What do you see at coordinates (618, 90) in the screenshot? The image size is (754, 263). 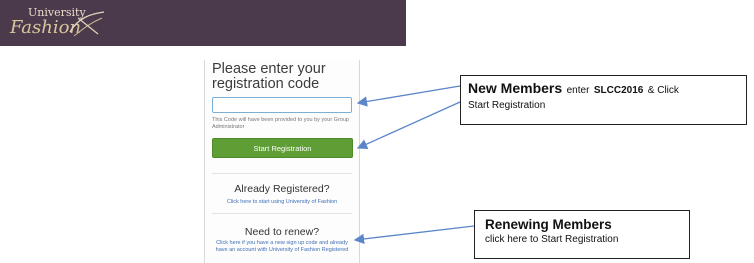 I see `registration-code-value: SLCC2016` at bounding box center [618, 90].